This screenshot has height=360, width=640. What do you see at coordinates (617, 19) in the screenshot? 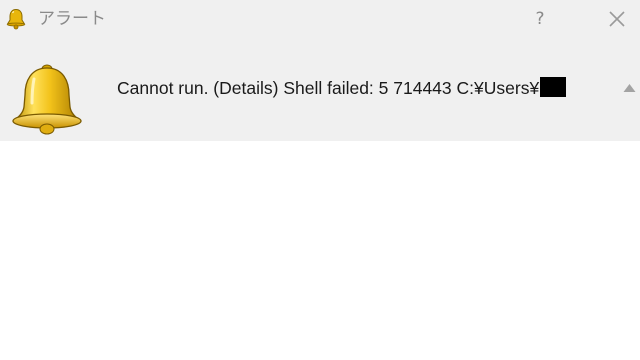
I see `close-icon` at bounding box center [617, 19].